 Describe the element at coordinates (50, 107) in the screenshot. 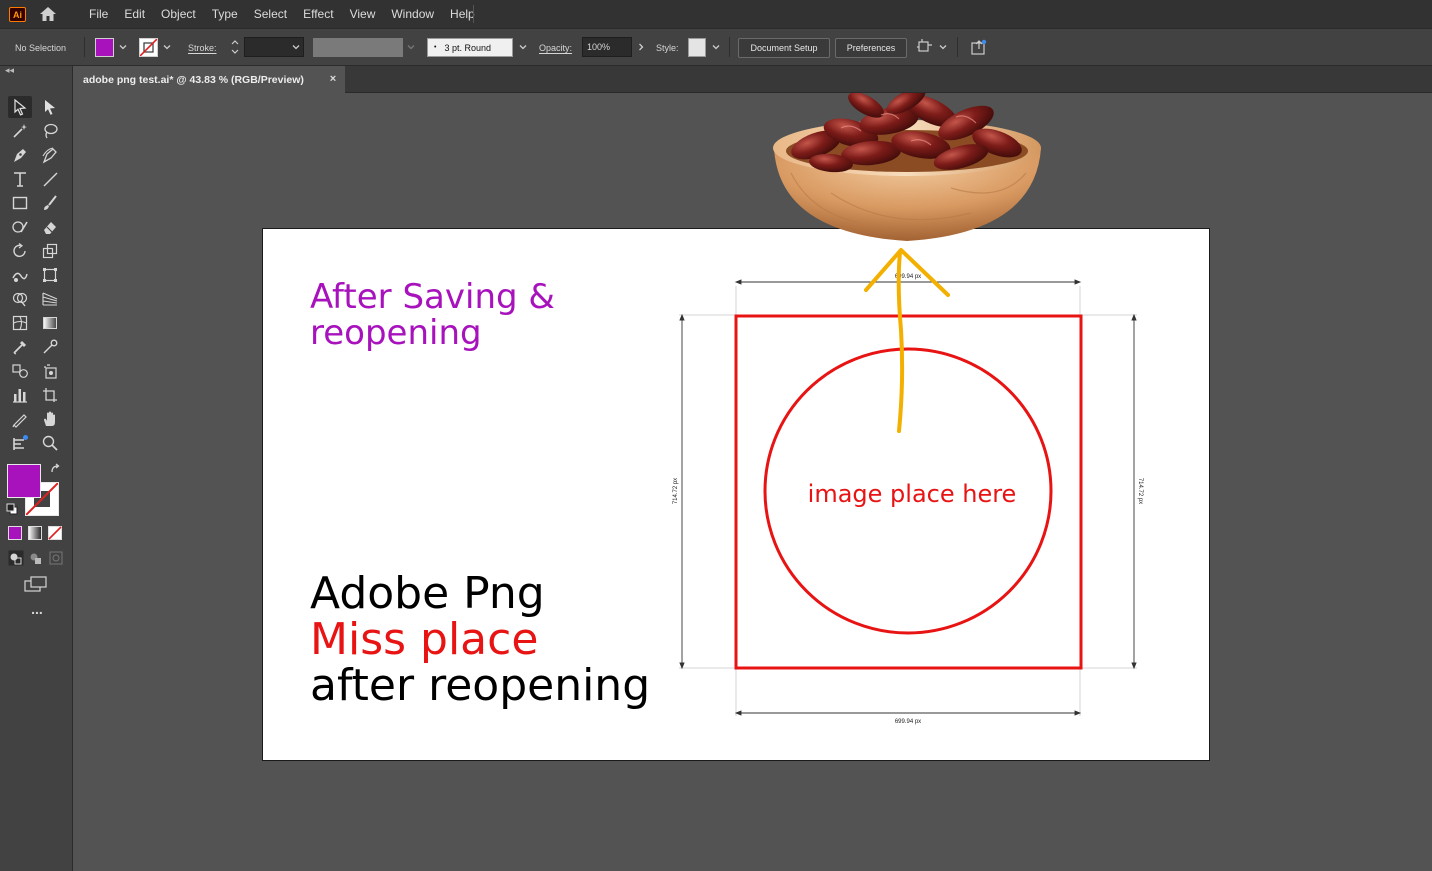

I see `direct-selection-tool-icon` at that location.